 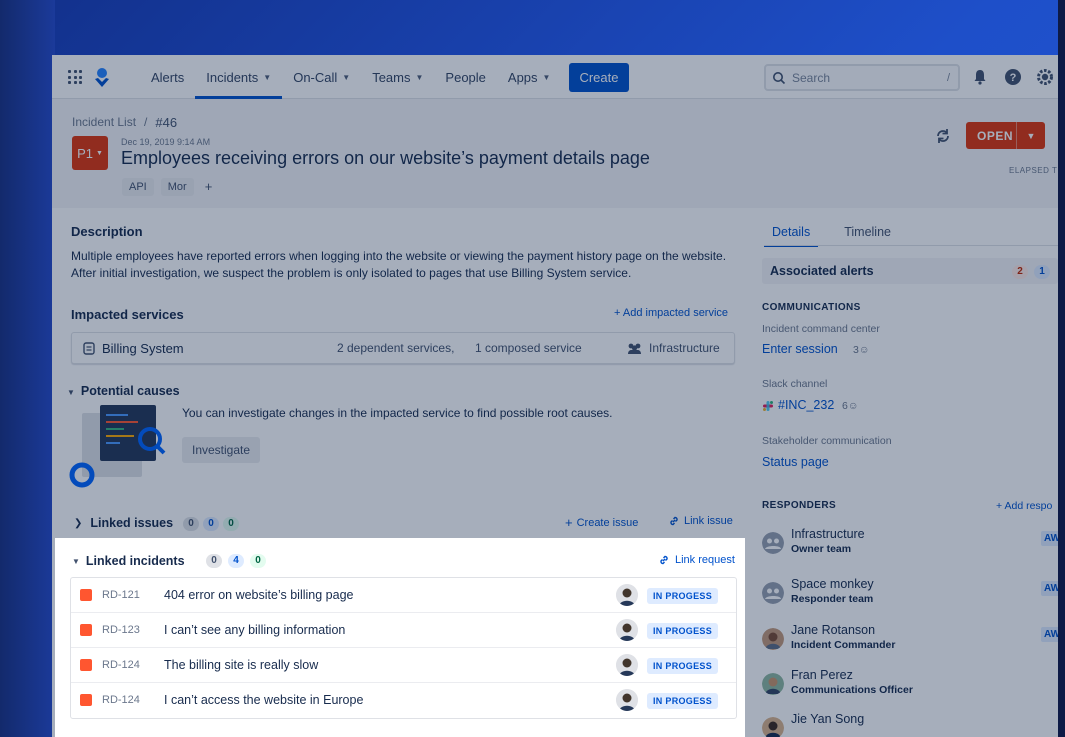 What do you see at coordinates (528, 348) in the screenshot?
I see `composed-services: 1 composed service` at bounding box center [528, 348].